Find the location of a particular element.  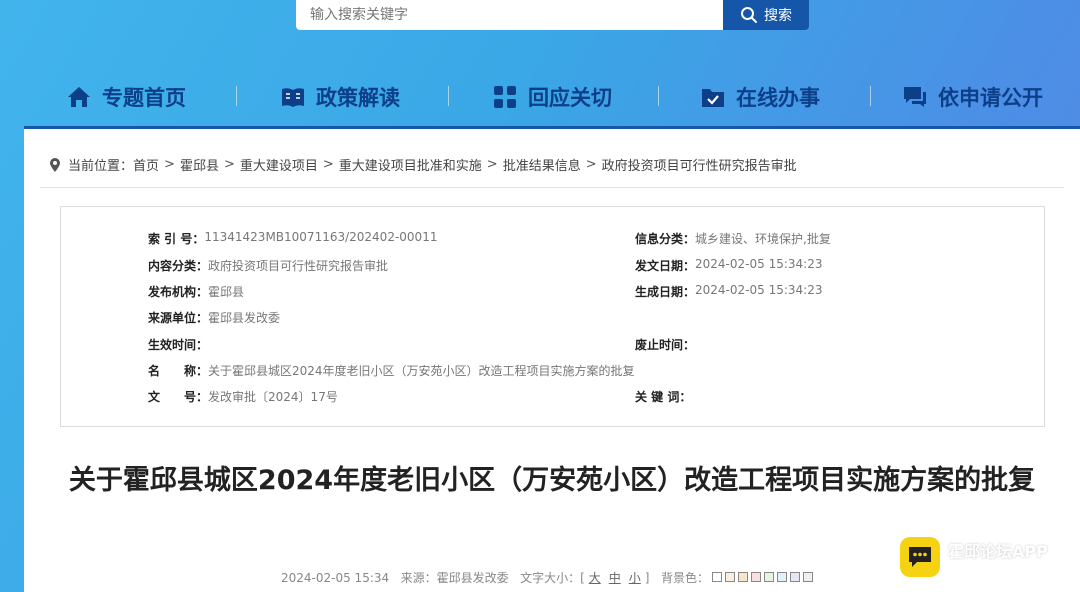

font-size-large-button: 大 is located at coordinates (595, 577).